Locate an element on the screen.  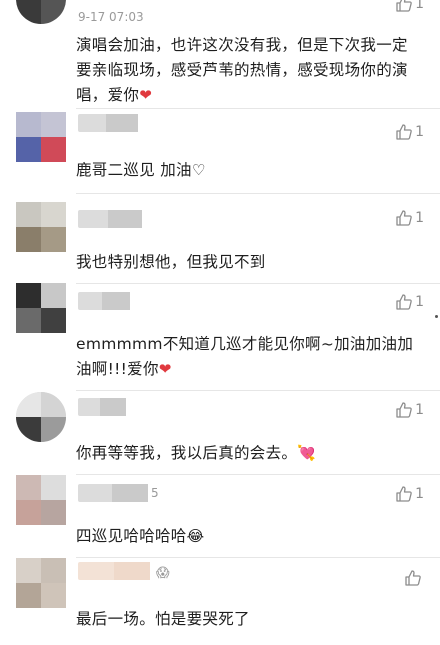
laughing-emoji: 😂 is located at coordinates (195, 536).